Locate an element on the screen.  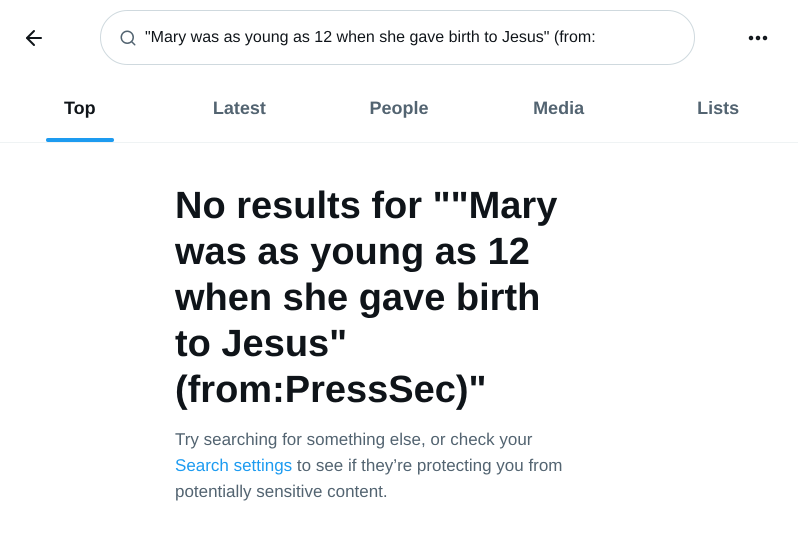
selected-tab-indicator is located at coordinates (80, 140).